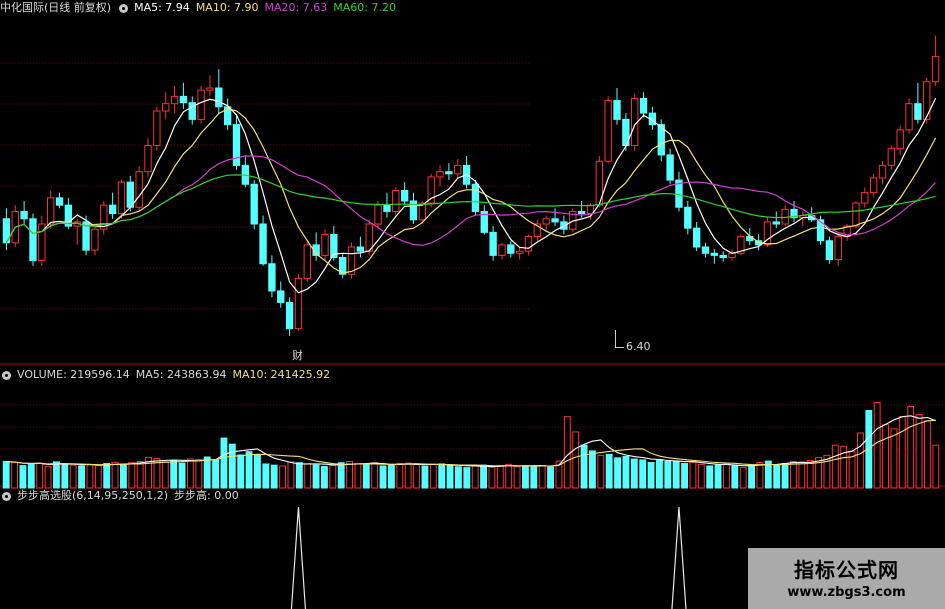  What do you see at coordinates (73, 374) in the screenshot?
I see `volume-label: VOLUME: 219596.14` at bounding box center [73, 374].